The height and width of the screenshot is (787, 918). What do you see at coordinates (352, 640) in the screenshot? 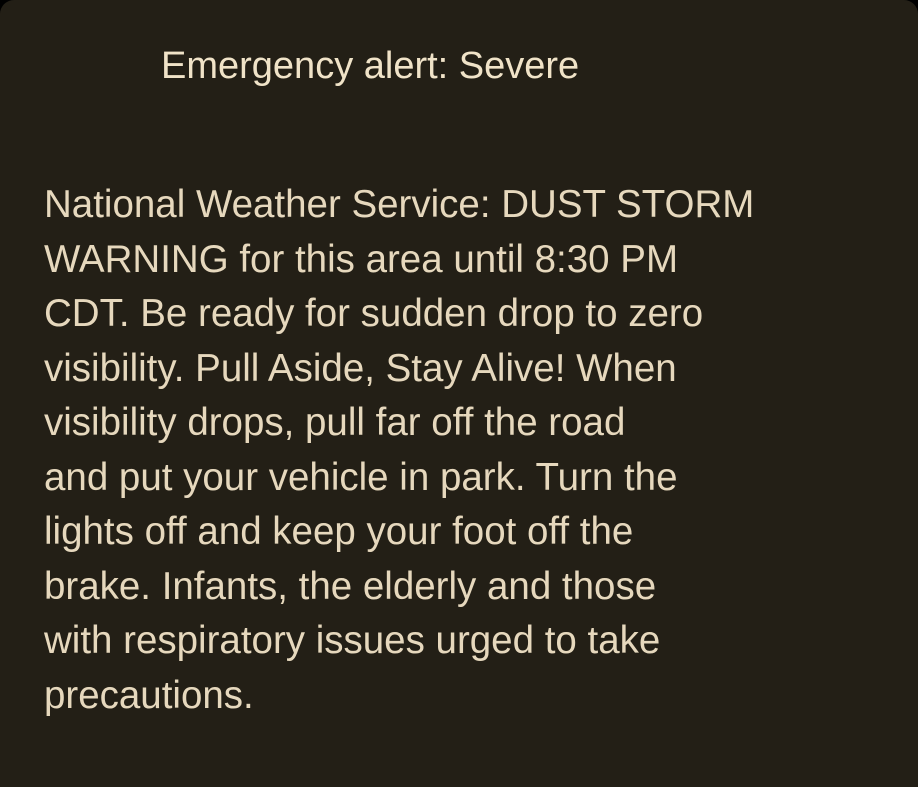
I see `alert-message-line: with respiratory issues urged to take` at bounding box center [352, 640].